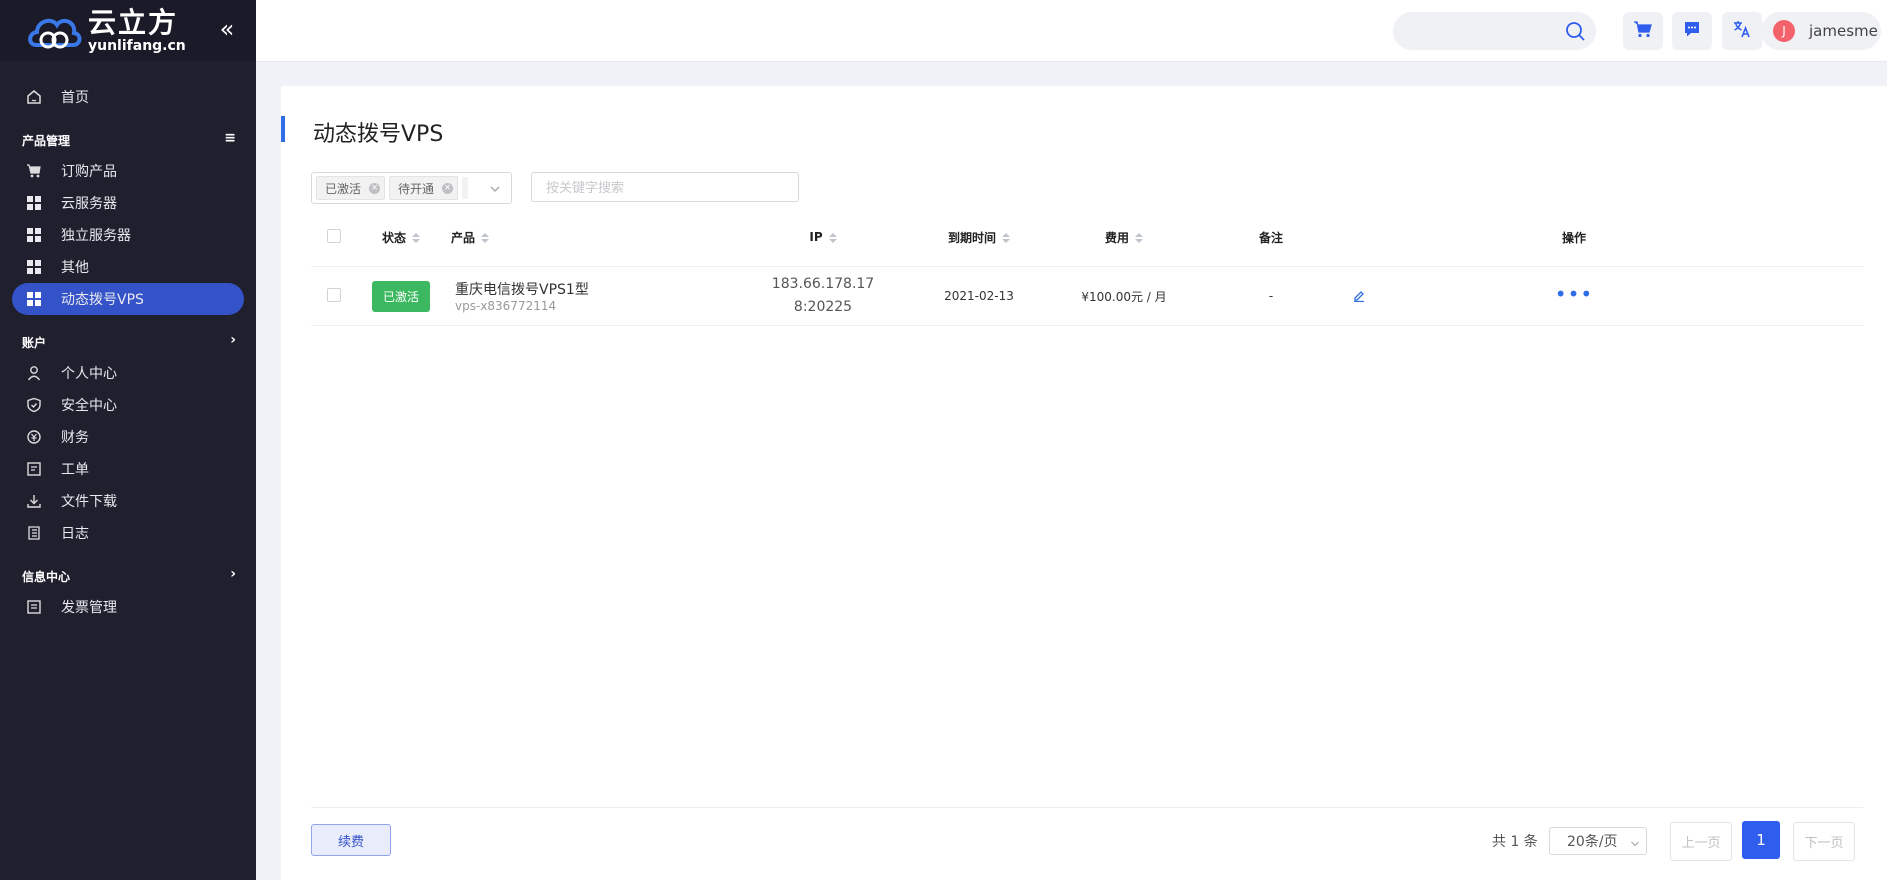  I want to click on chat-icon, so click(1692, 31).